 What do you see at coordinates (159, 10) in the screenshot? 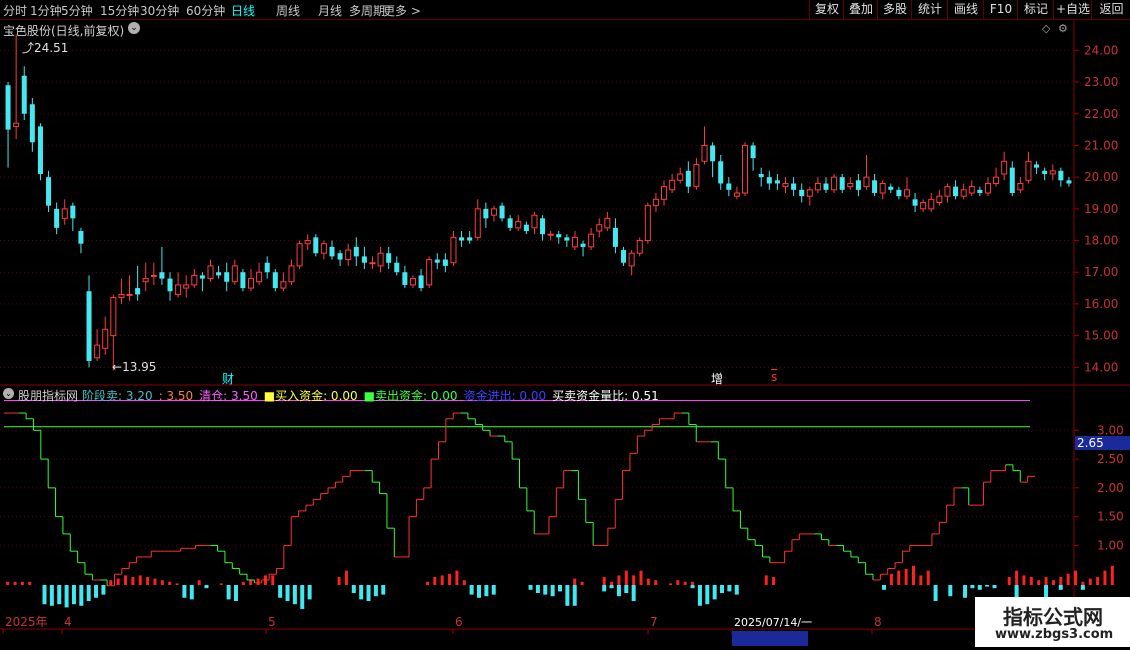
I see `period-tab-4: 30分钟` at bounding box center [159, 10].